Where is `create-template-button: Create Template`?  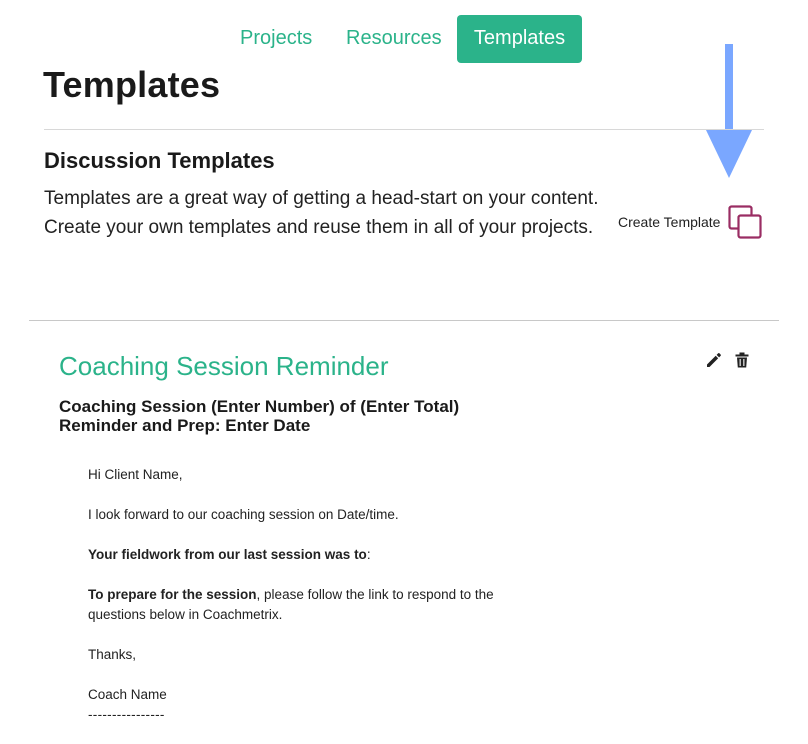
create-template-button: Create Template is located at coordinates (690, 222).